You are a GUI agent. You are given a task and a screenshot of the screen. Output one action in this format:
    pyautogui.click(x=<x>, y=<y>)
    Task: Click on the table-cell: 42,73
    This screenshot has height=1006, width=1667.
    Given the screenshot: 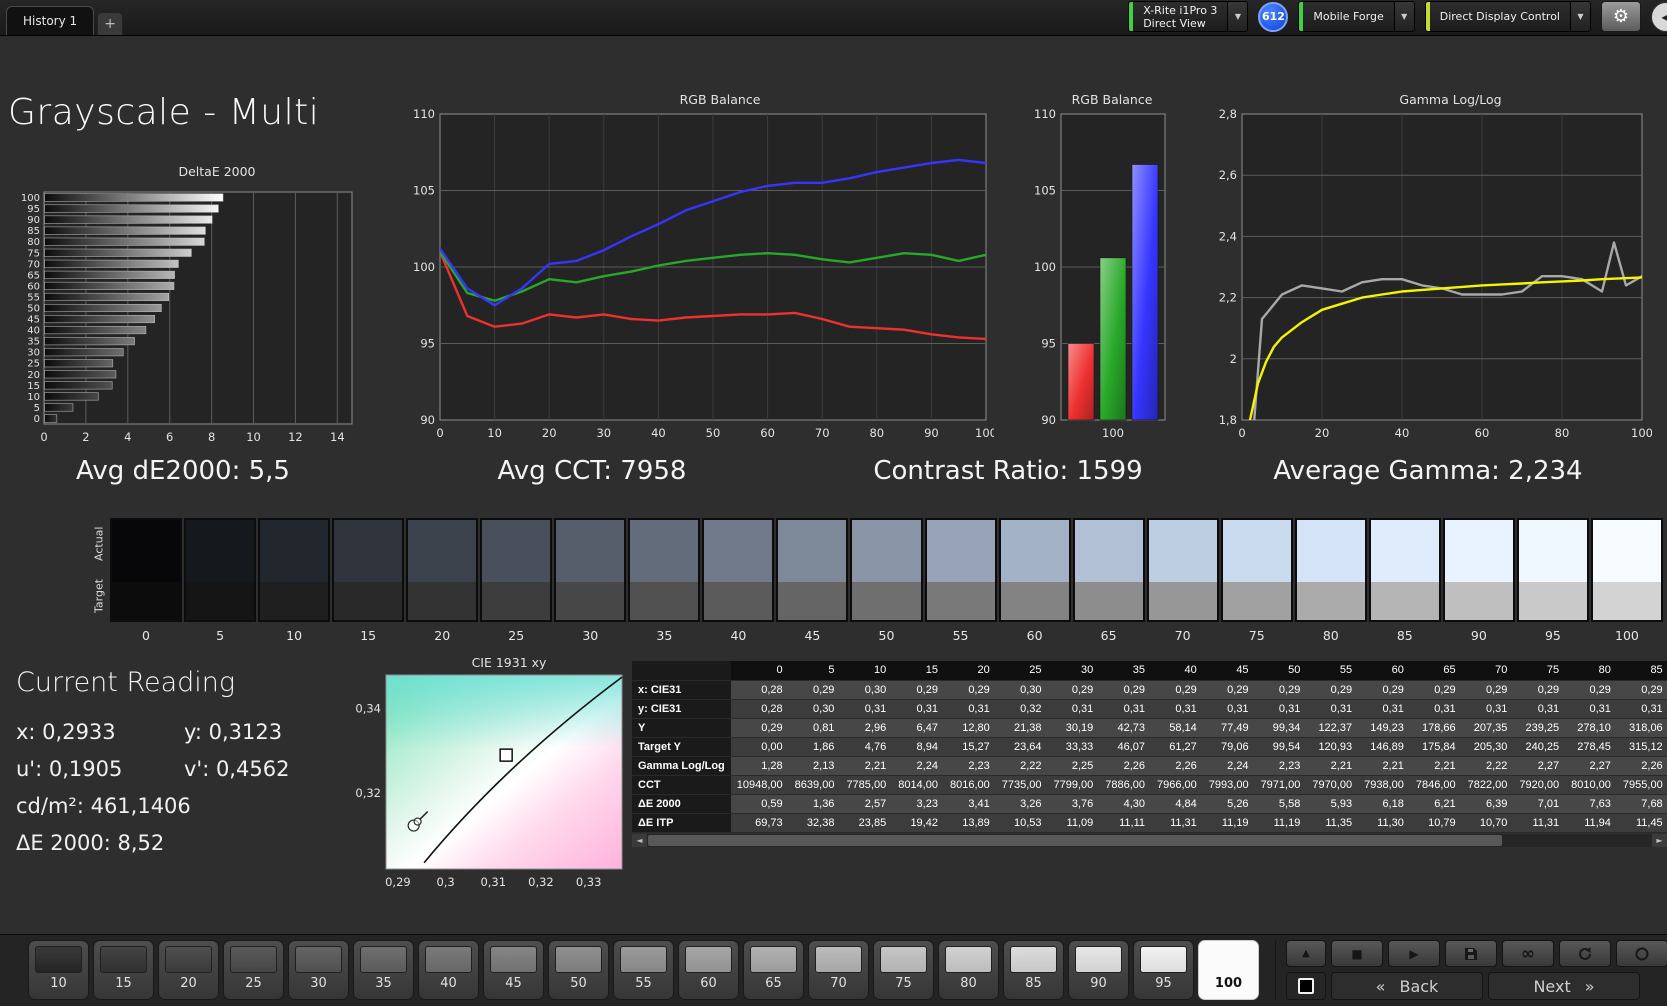 What is the action you would take?
    pyautogui.click(x=1125, y=728)
    